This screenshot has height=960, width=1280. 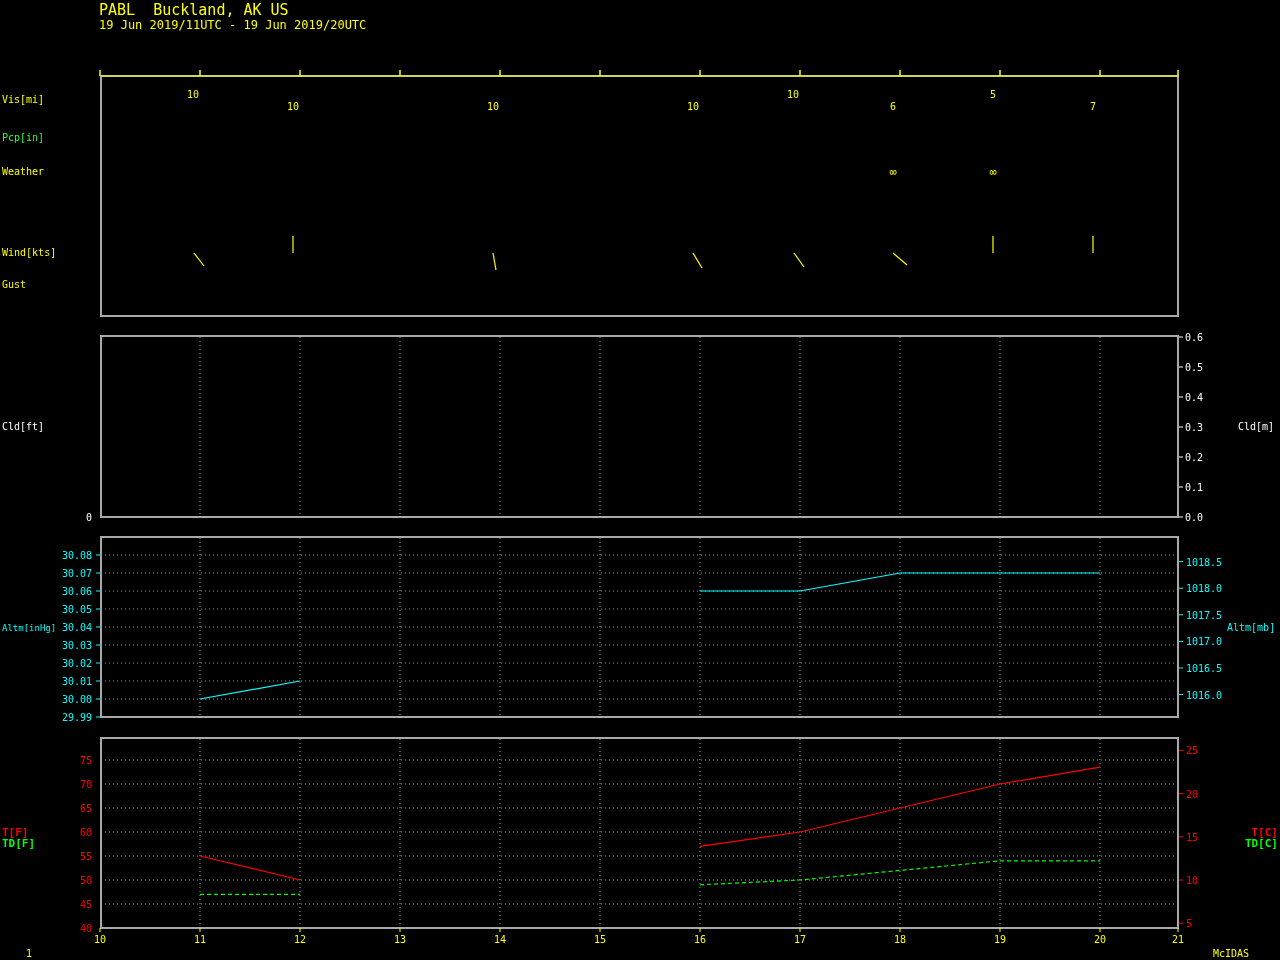 What do you see at coordinates (19, 843) in the screenshot?
I see `axis-label: TD[F]` at bounding box center [19, 843].